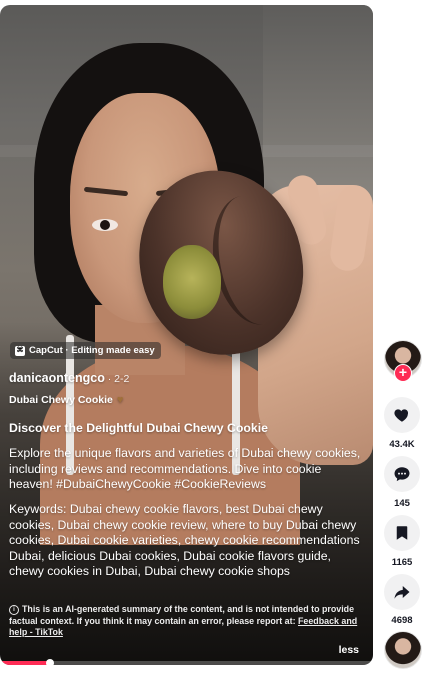 This screenshot has height=673, width=431. I want to click on less-button: less, so click(349, 650).